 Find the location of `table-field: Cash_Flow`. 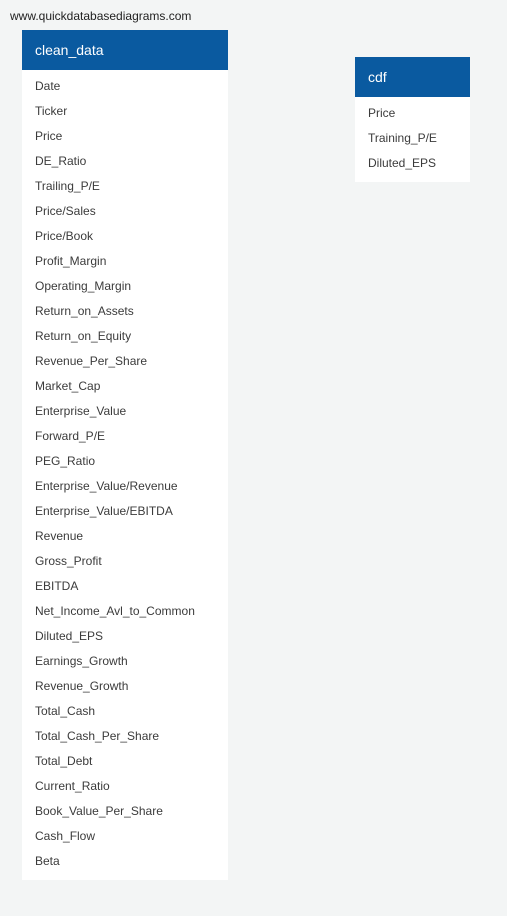

table-field: Cash_Flow is located at coordinates (125, 836).